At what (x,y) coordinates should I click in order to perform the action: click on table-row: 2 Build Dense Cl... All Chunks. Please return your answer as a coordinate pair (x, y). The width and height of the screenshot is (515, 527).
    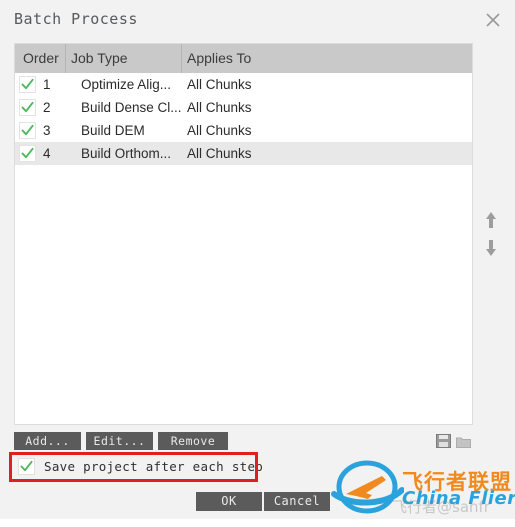
    Looking at the image, I should click on (243, 107).